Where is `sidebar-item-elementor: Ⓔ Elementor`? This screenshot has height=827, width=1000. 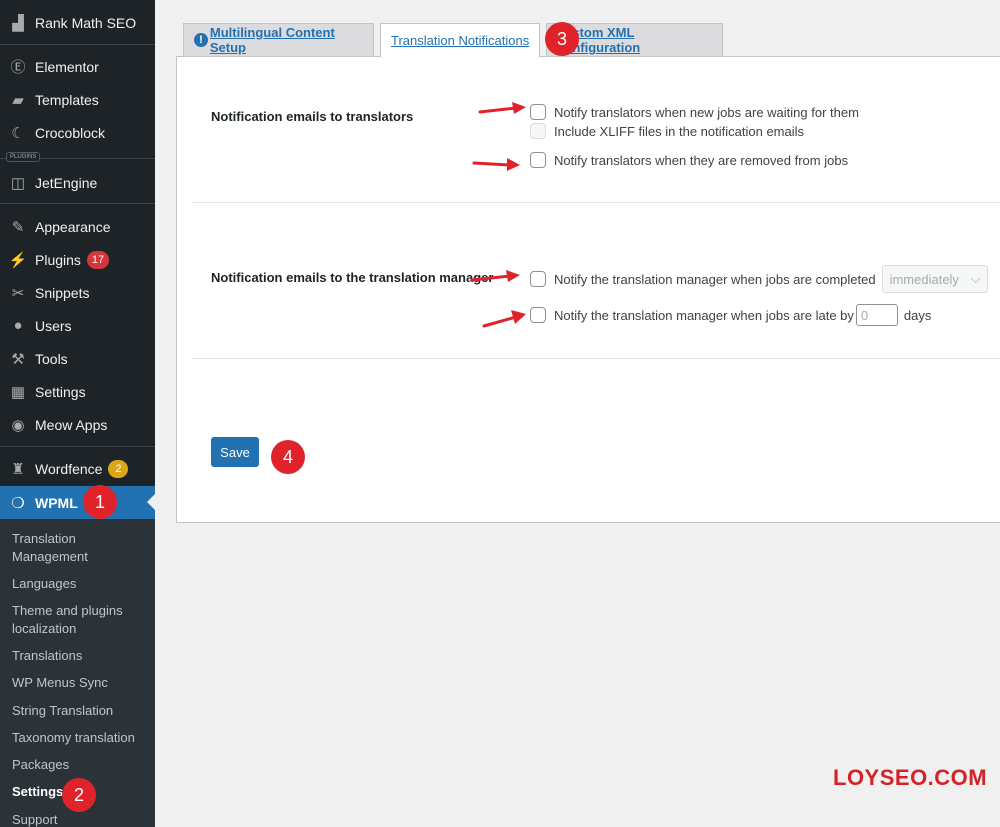 sidebar-item-elementor: Ⓔ Elementor is located at coordinates (77, 66).